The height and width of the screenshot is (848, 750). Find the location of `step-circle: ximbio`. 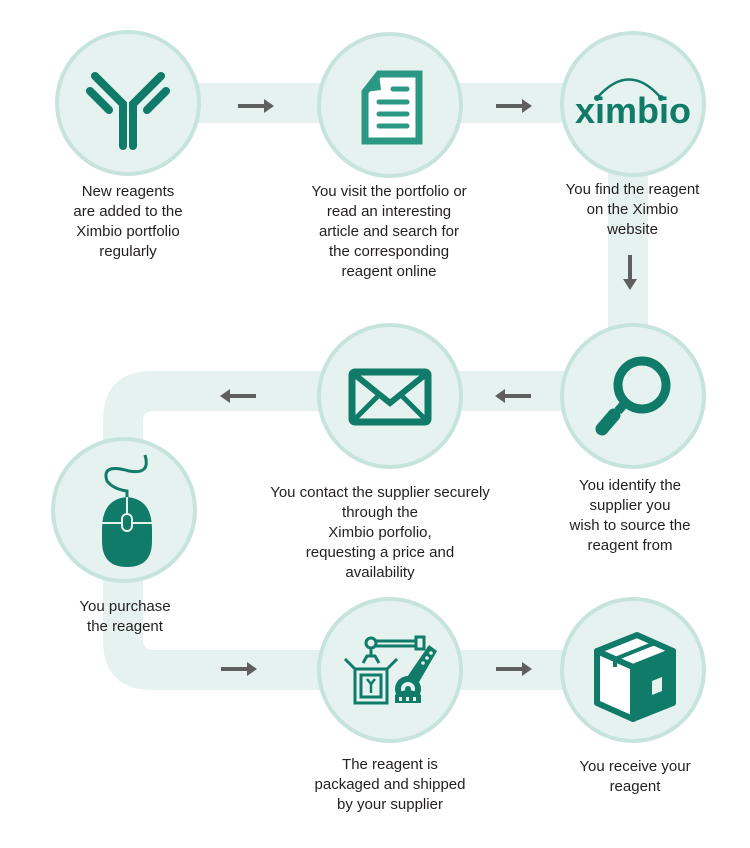

step-circle: ximbio is located at coordinates (633, 104).